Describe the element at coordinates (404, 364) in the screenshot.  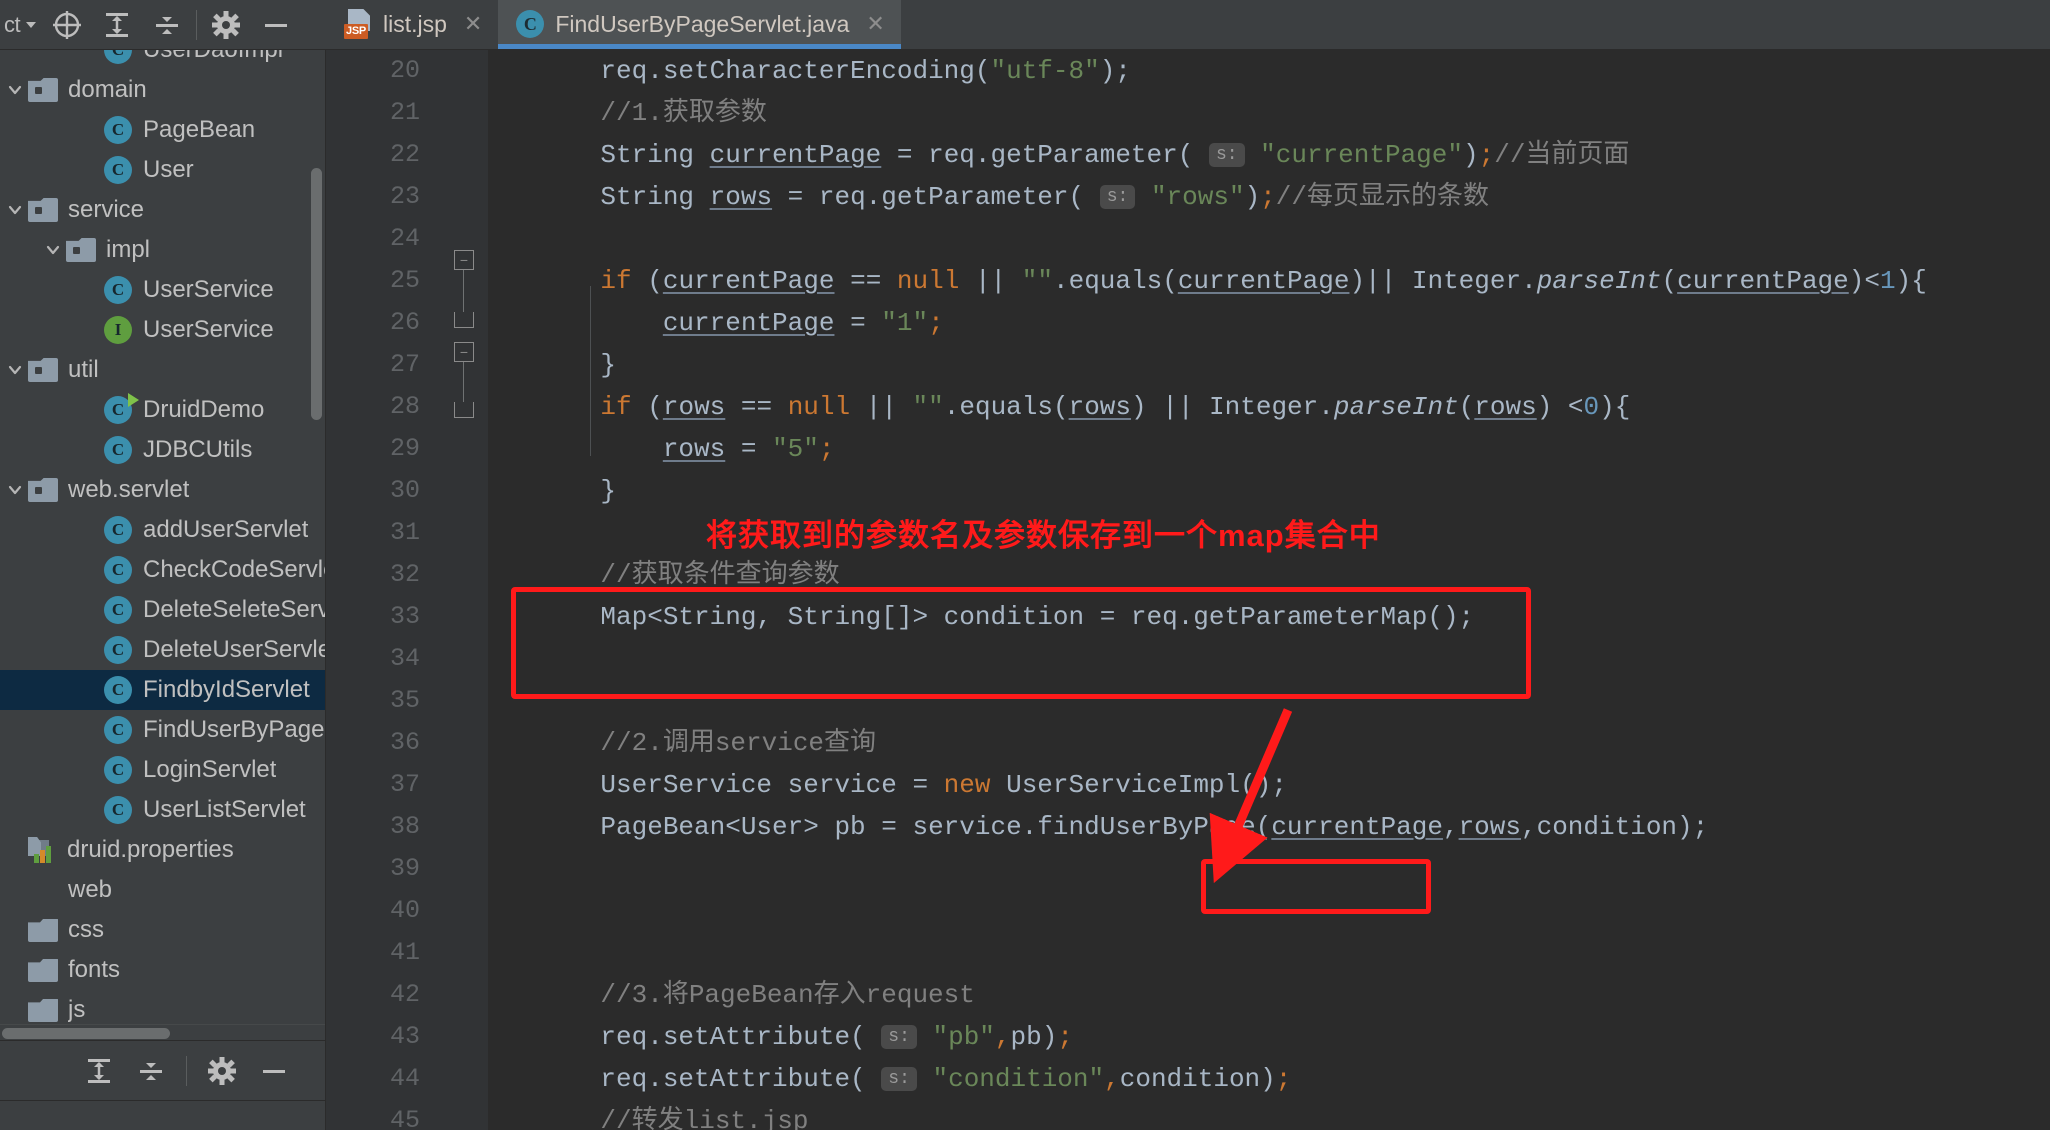
I see `line-number: 27` at that location.